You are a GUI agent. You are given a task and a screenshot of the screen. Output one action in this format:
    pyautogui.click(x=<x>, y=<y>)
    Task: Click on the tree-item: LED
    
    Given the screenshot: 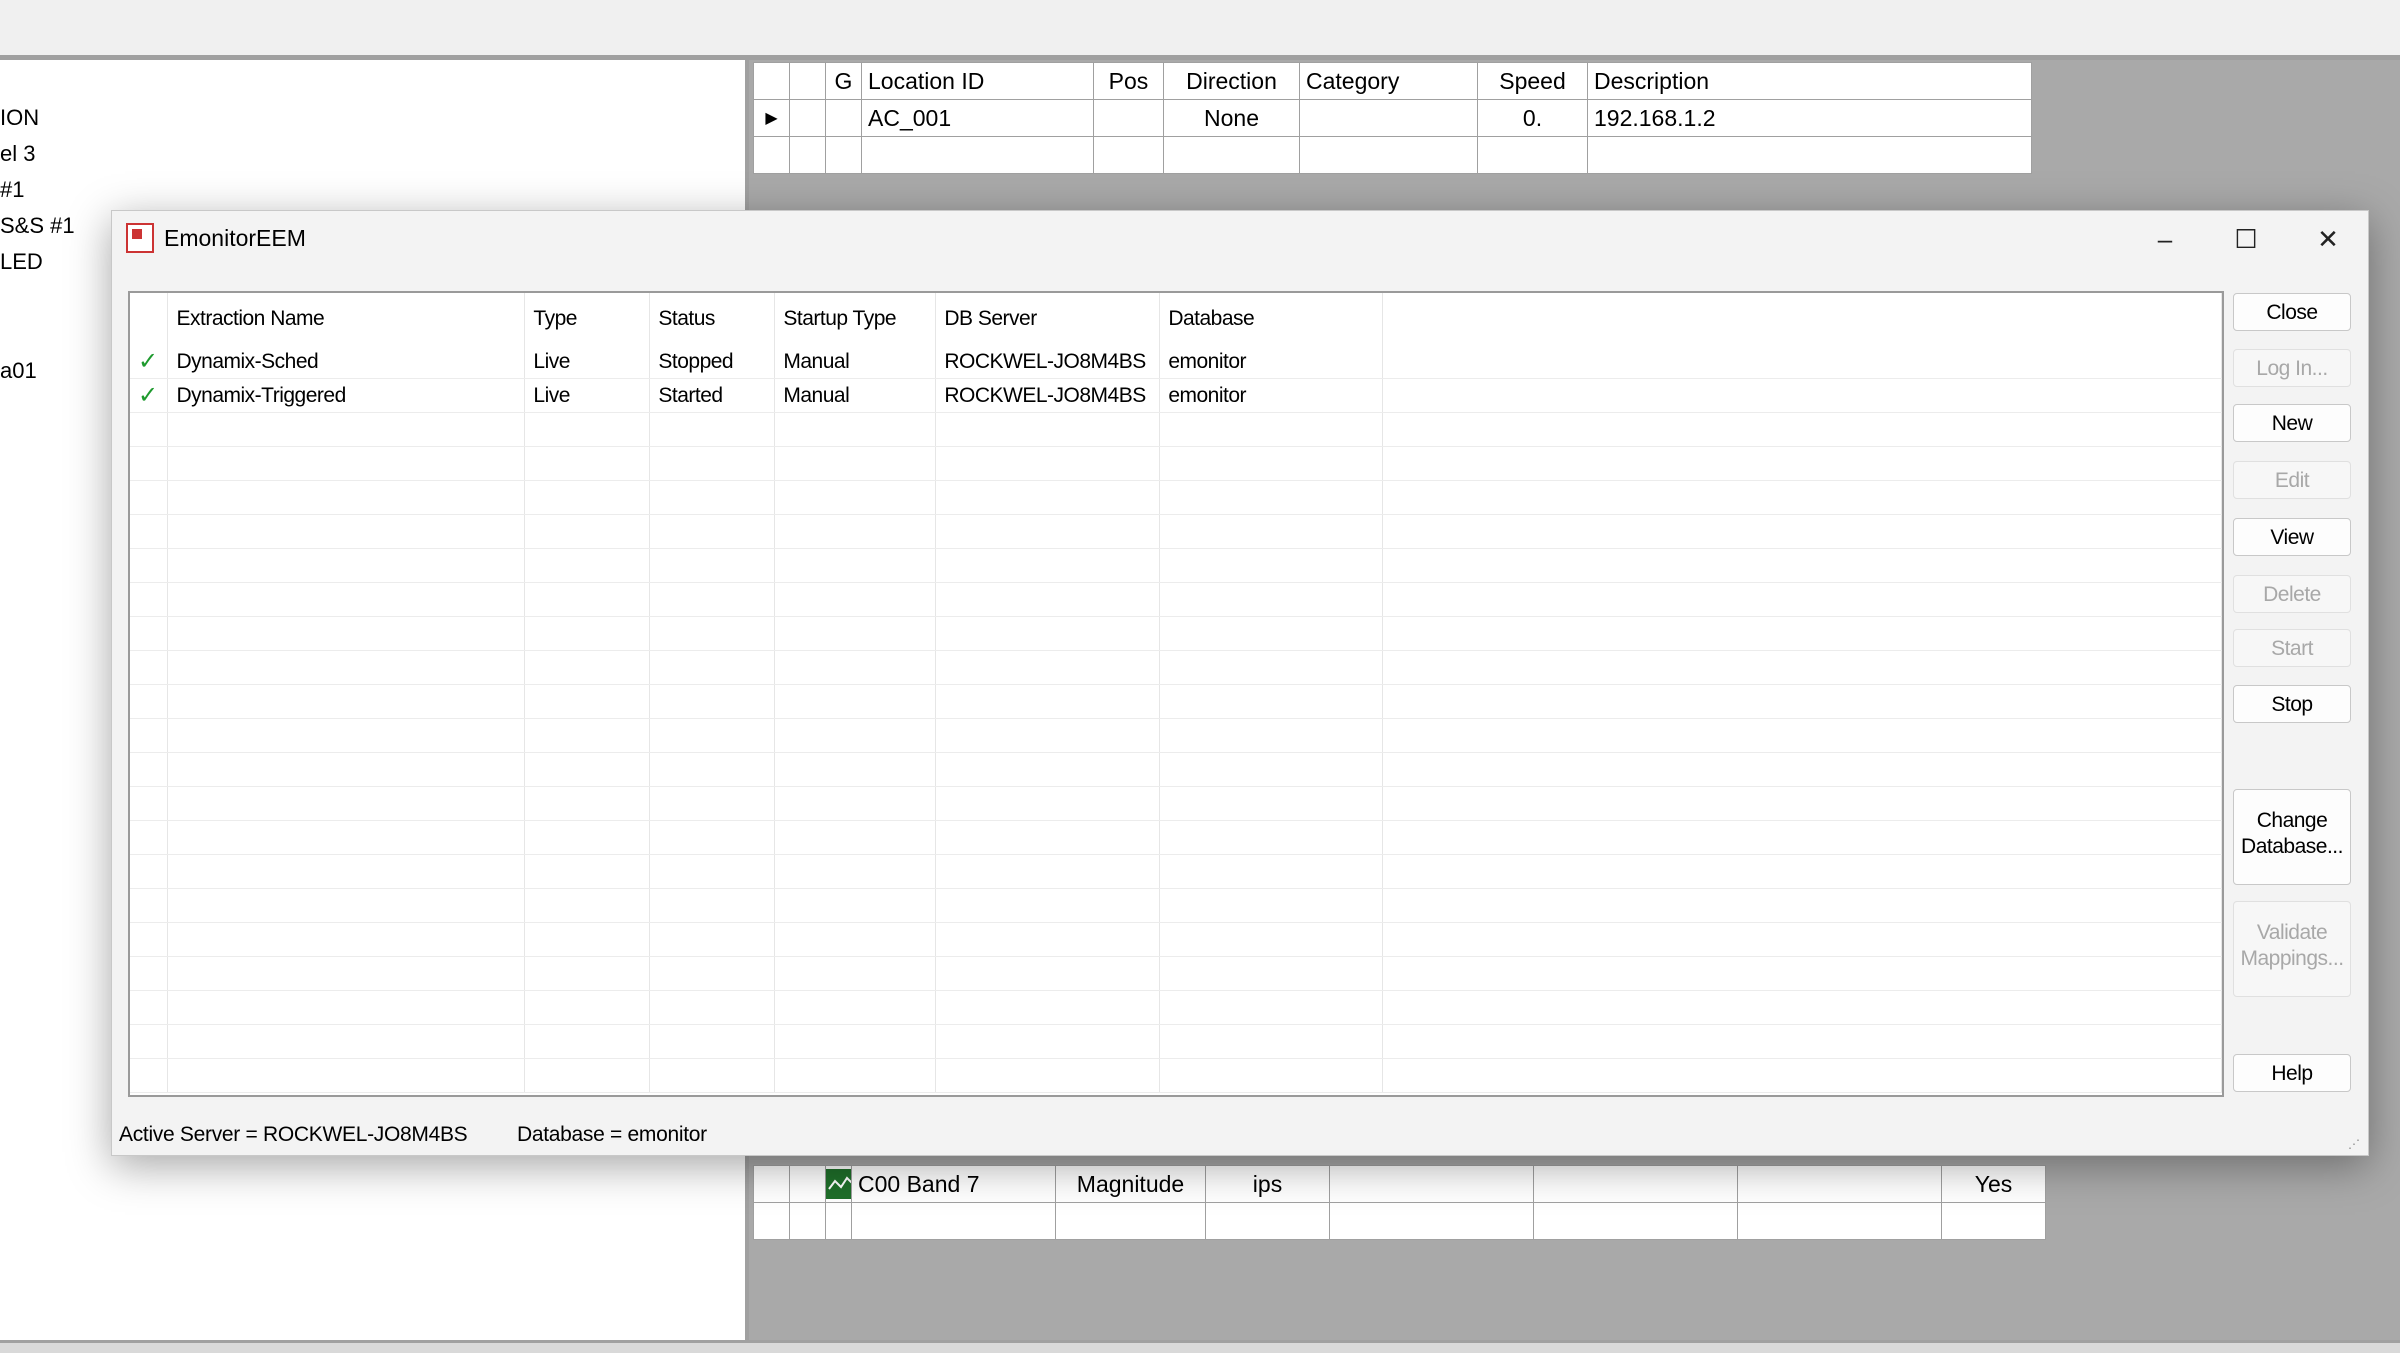 What is the action you would take?
    pyautogui.click(x=21, y=262)
    